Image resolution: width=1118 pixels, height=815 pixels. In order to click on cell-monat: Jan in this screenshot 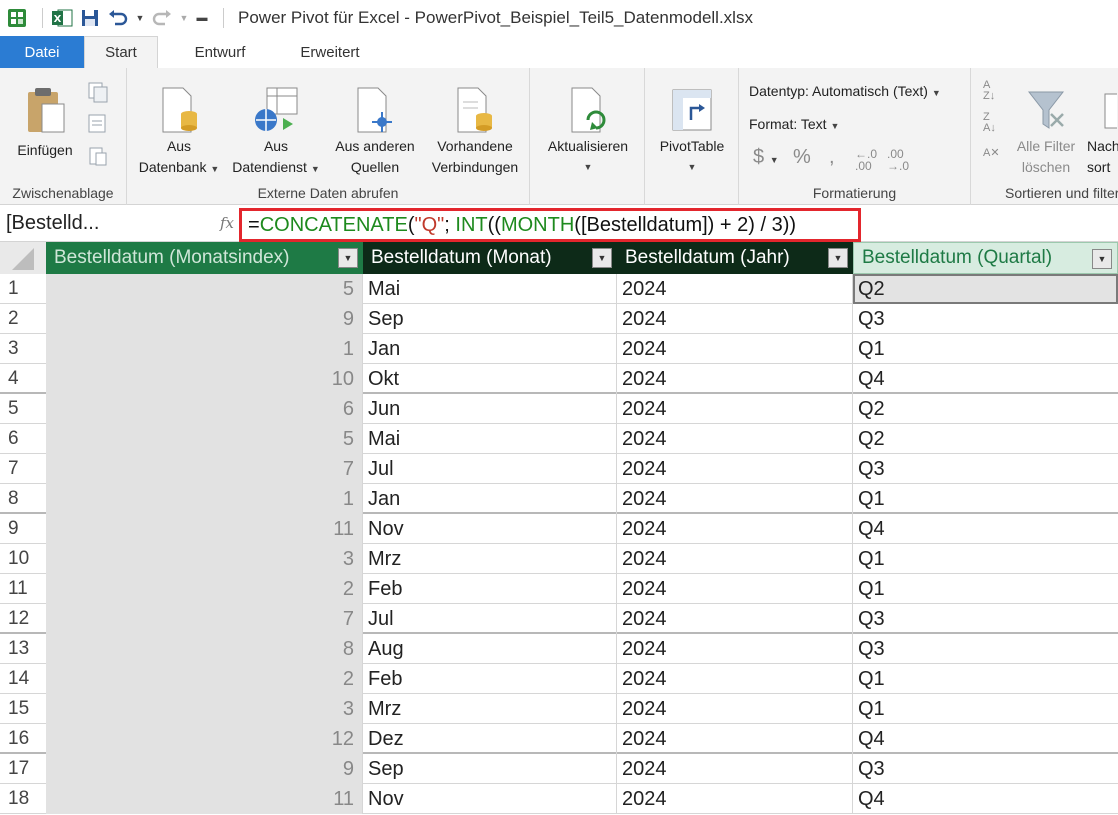, I will do `click(490, 349)`.